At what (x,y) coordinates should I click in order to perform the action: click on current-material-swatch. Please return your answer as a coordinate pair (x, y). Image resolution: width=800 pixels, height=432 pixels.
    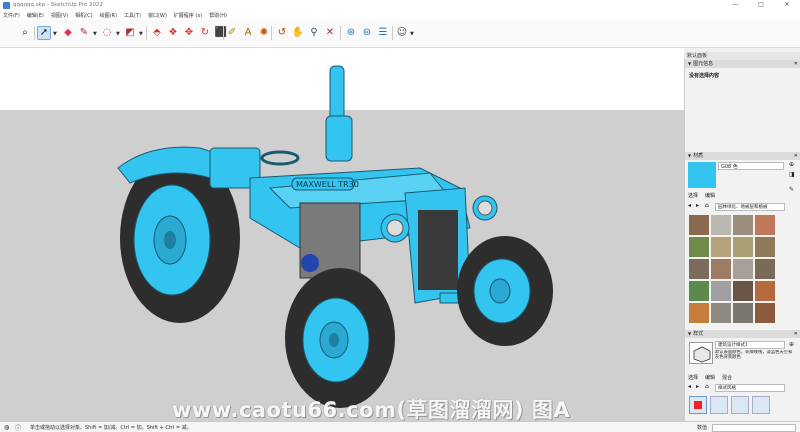
    Looking at the image, I should click on (702, 175).